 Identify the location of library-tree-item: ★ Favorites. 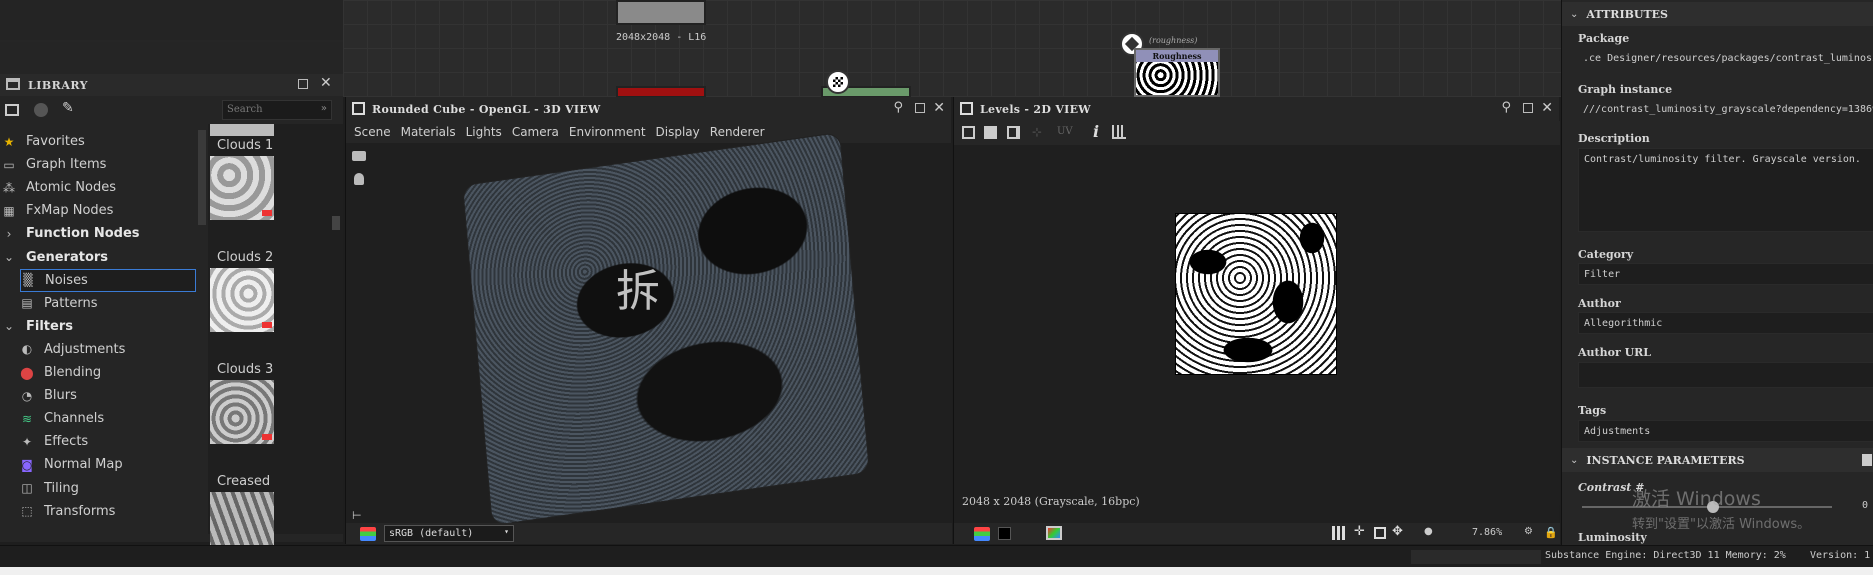
(102, 141).